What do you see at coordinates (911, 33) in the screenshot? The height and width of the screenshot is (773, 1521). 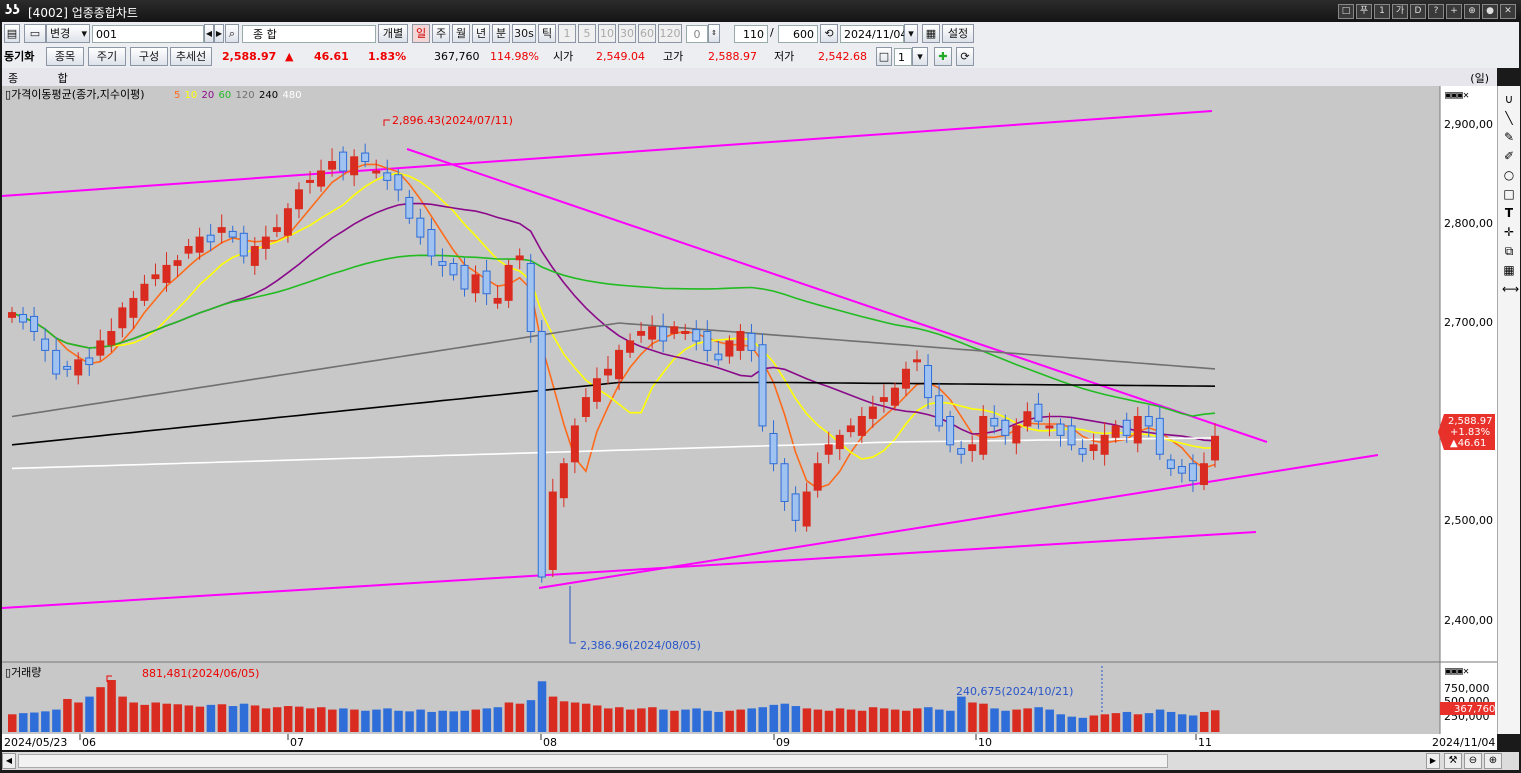 I see `date-dropdown-icon: ▾` at bounding box center [911, 33].